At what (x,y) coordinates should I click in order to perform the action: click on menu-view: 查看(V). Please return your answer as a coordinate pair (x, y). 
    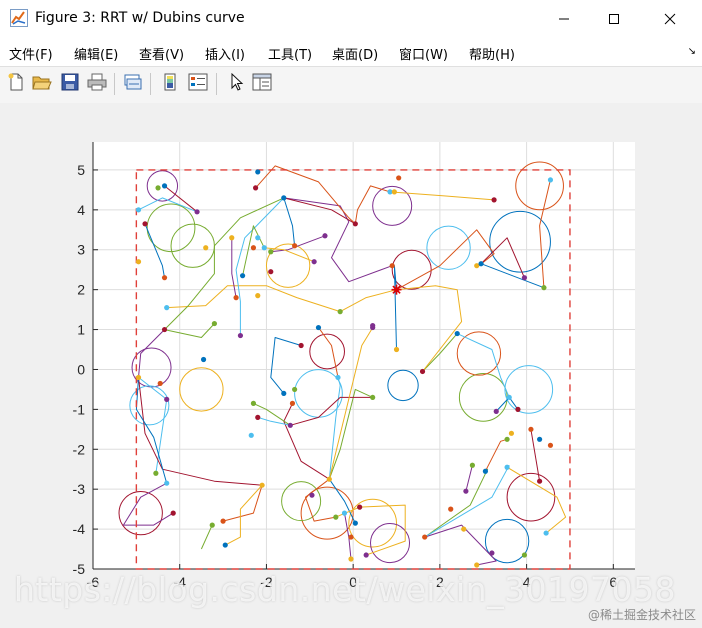
    Looking at the image, I should click on (161, 53).